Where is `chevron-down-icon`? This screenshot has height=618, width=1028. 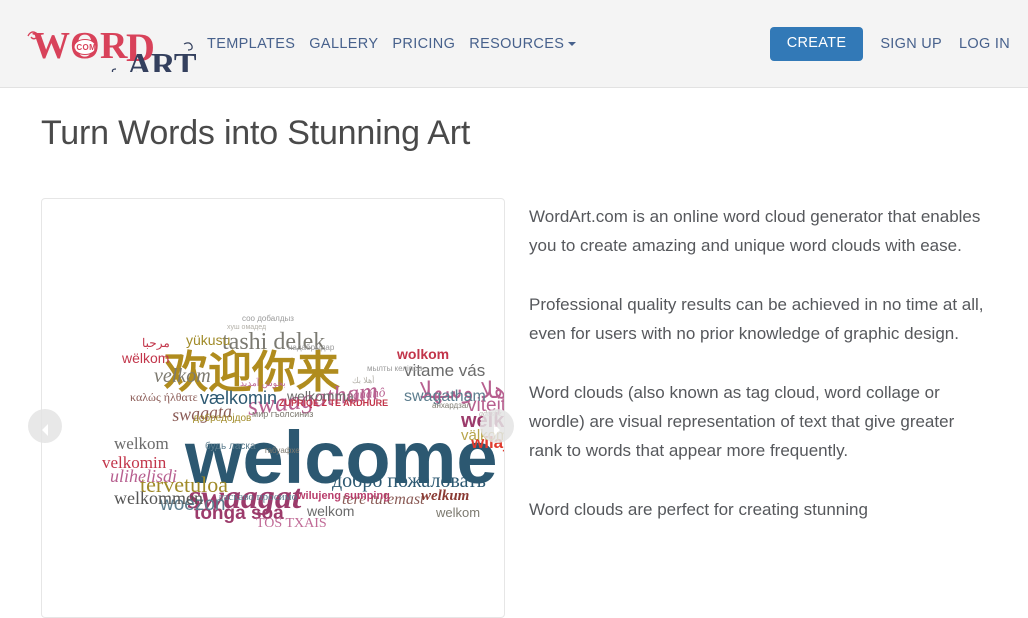 chevron-down-icon is located at coordinates (572, 44).